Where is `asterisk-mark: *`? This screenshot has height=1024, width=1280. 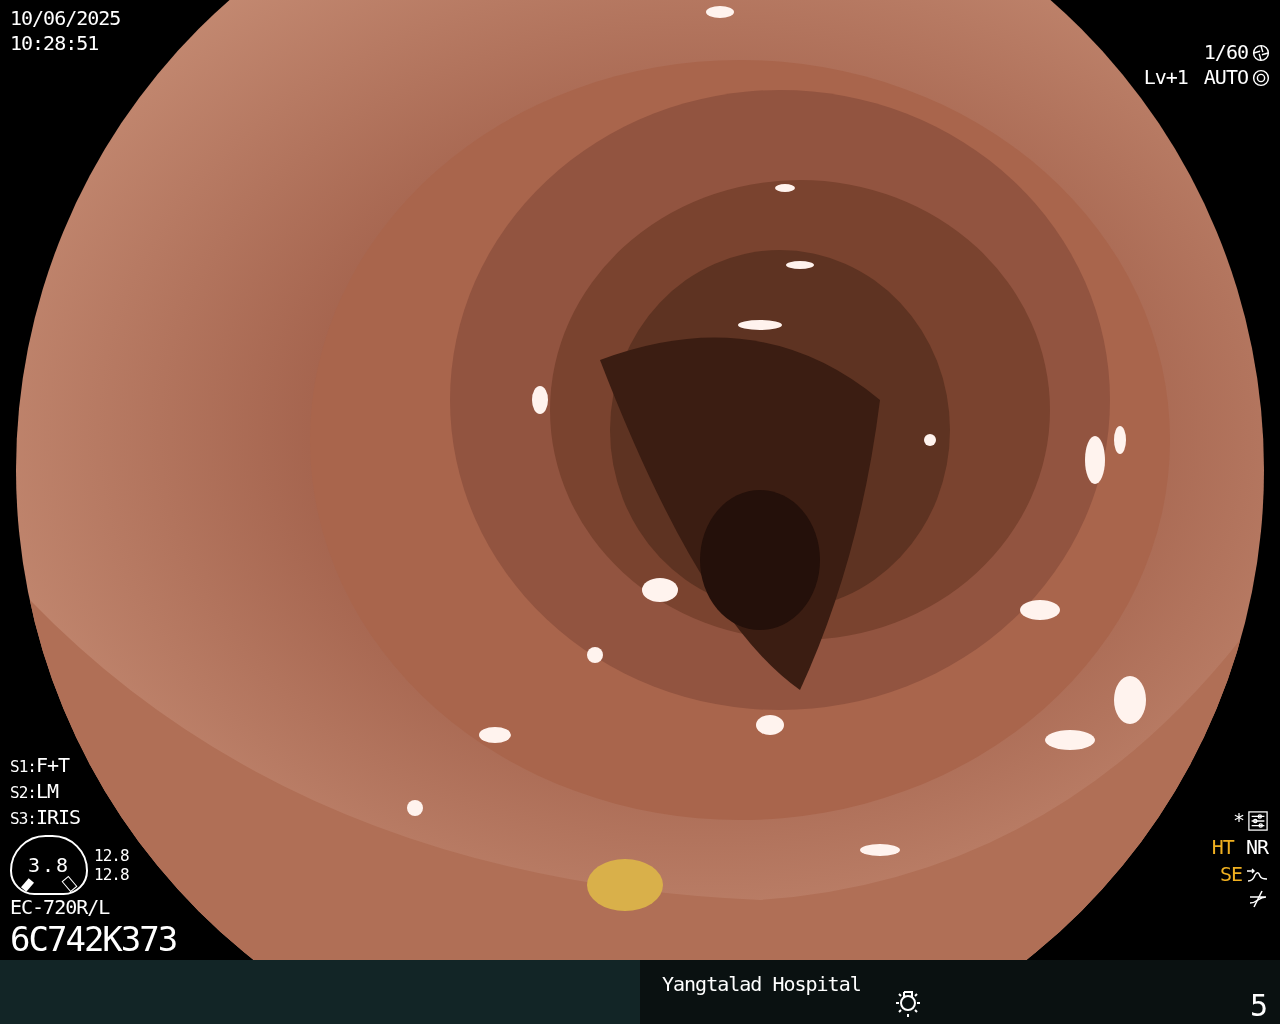
asterisk-mark: * is located at coordinates (1238, 820).